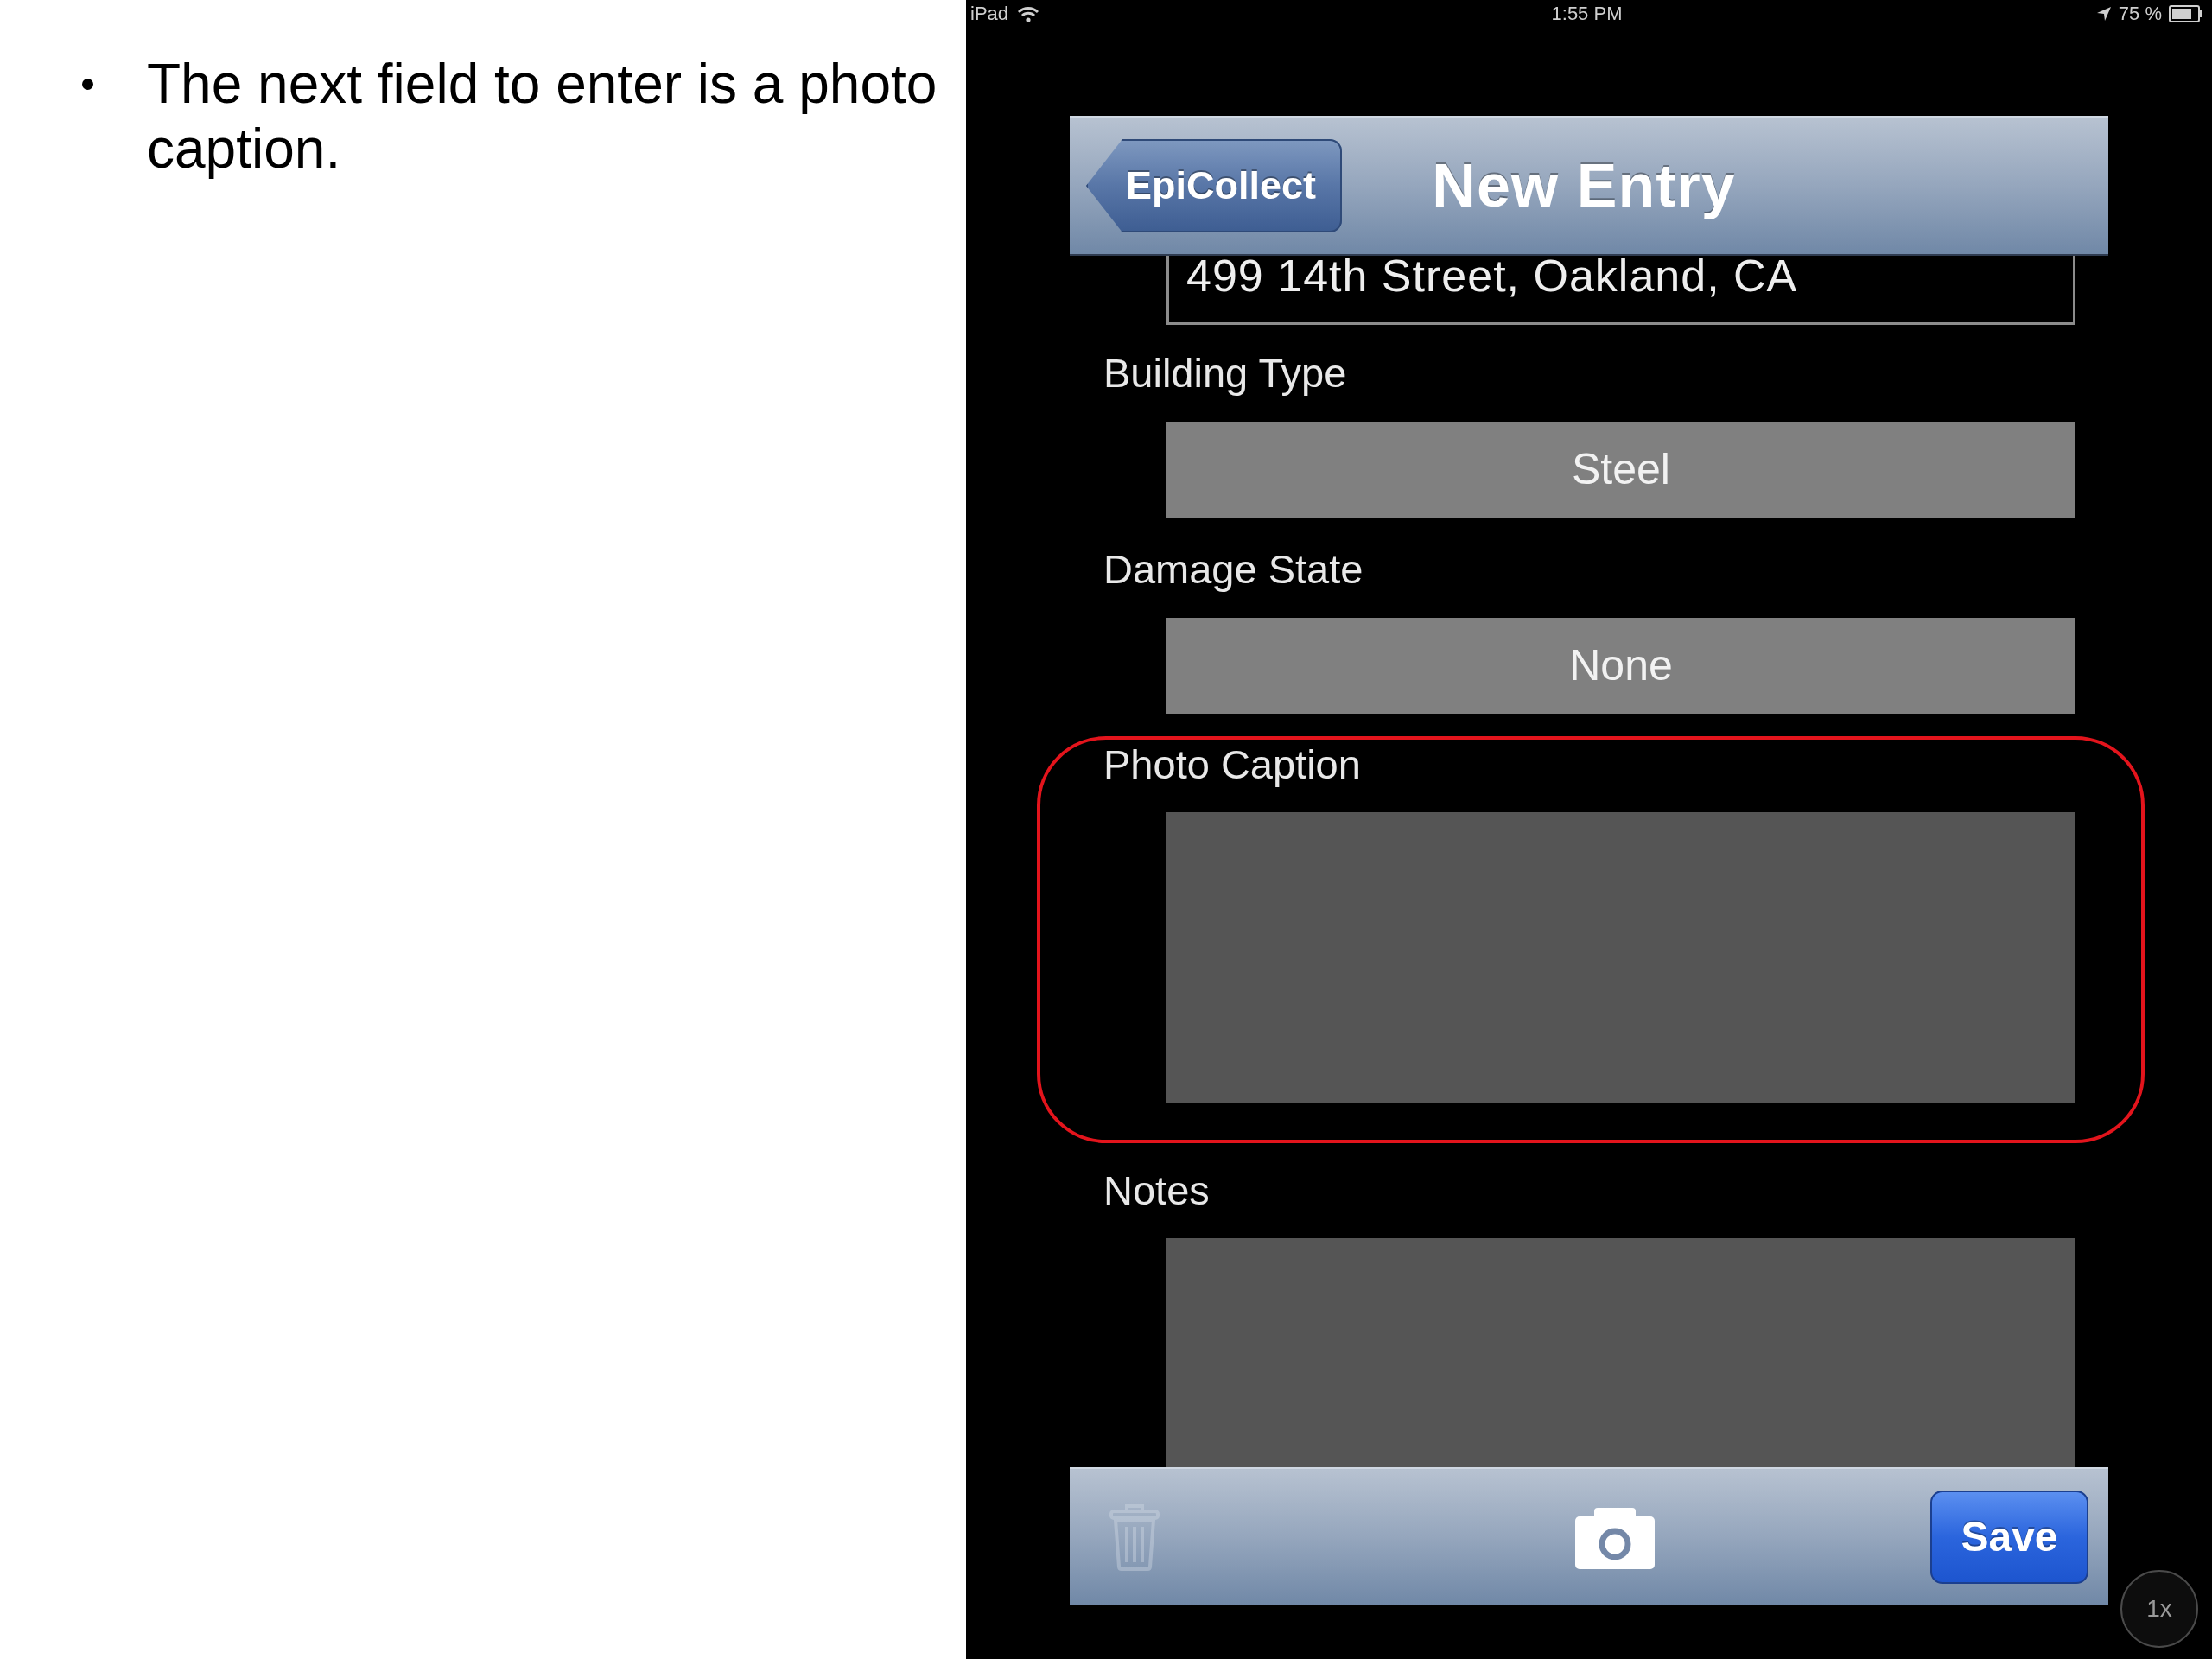  I want to click on location-arrow-icon, so click(2103, 14).